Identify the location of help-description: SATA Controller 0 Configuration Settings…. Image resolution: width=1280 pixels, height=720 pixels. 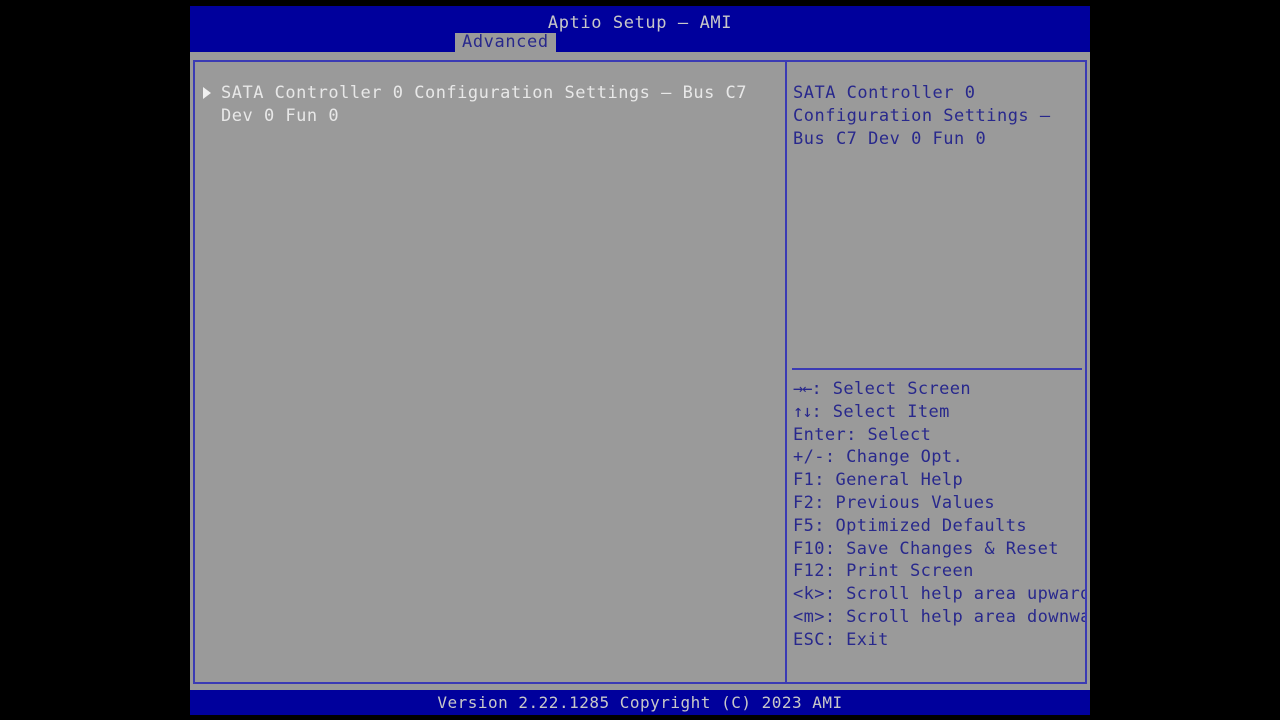
(922, 116).